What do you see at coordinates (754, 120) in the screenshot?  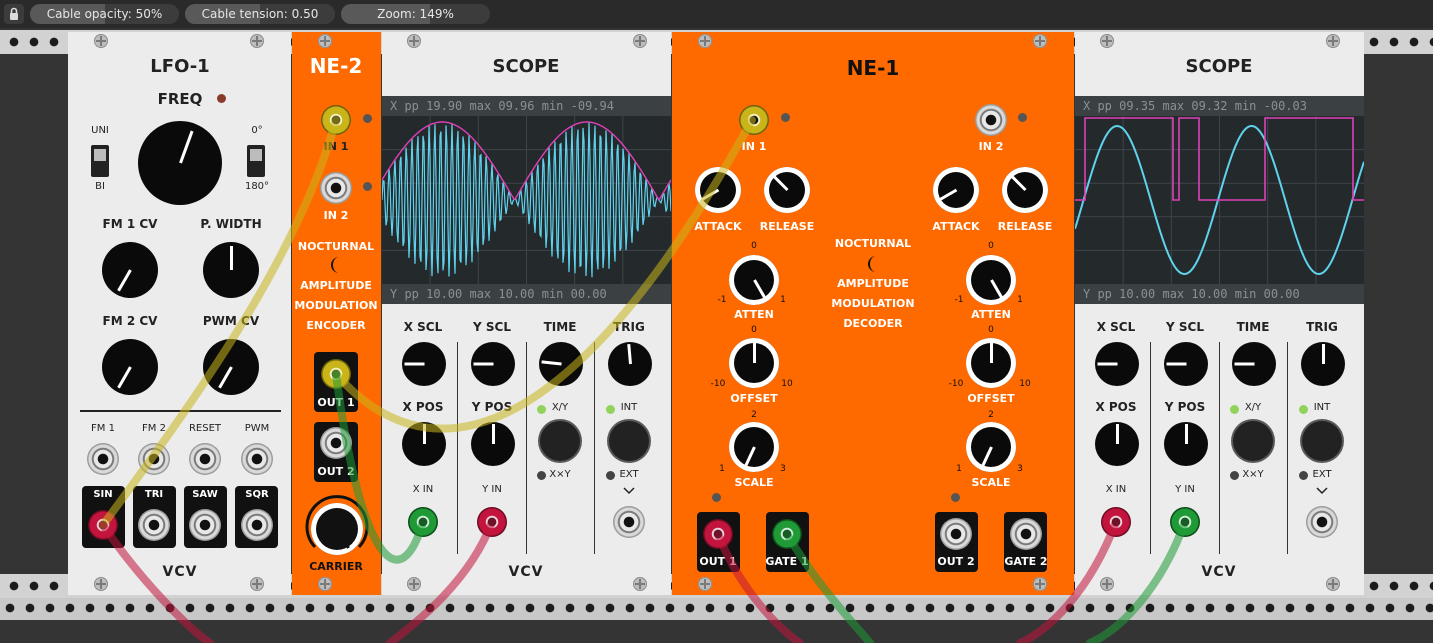 I see `ne1-in1-plug-yellow` at bounding box center [754, 120].